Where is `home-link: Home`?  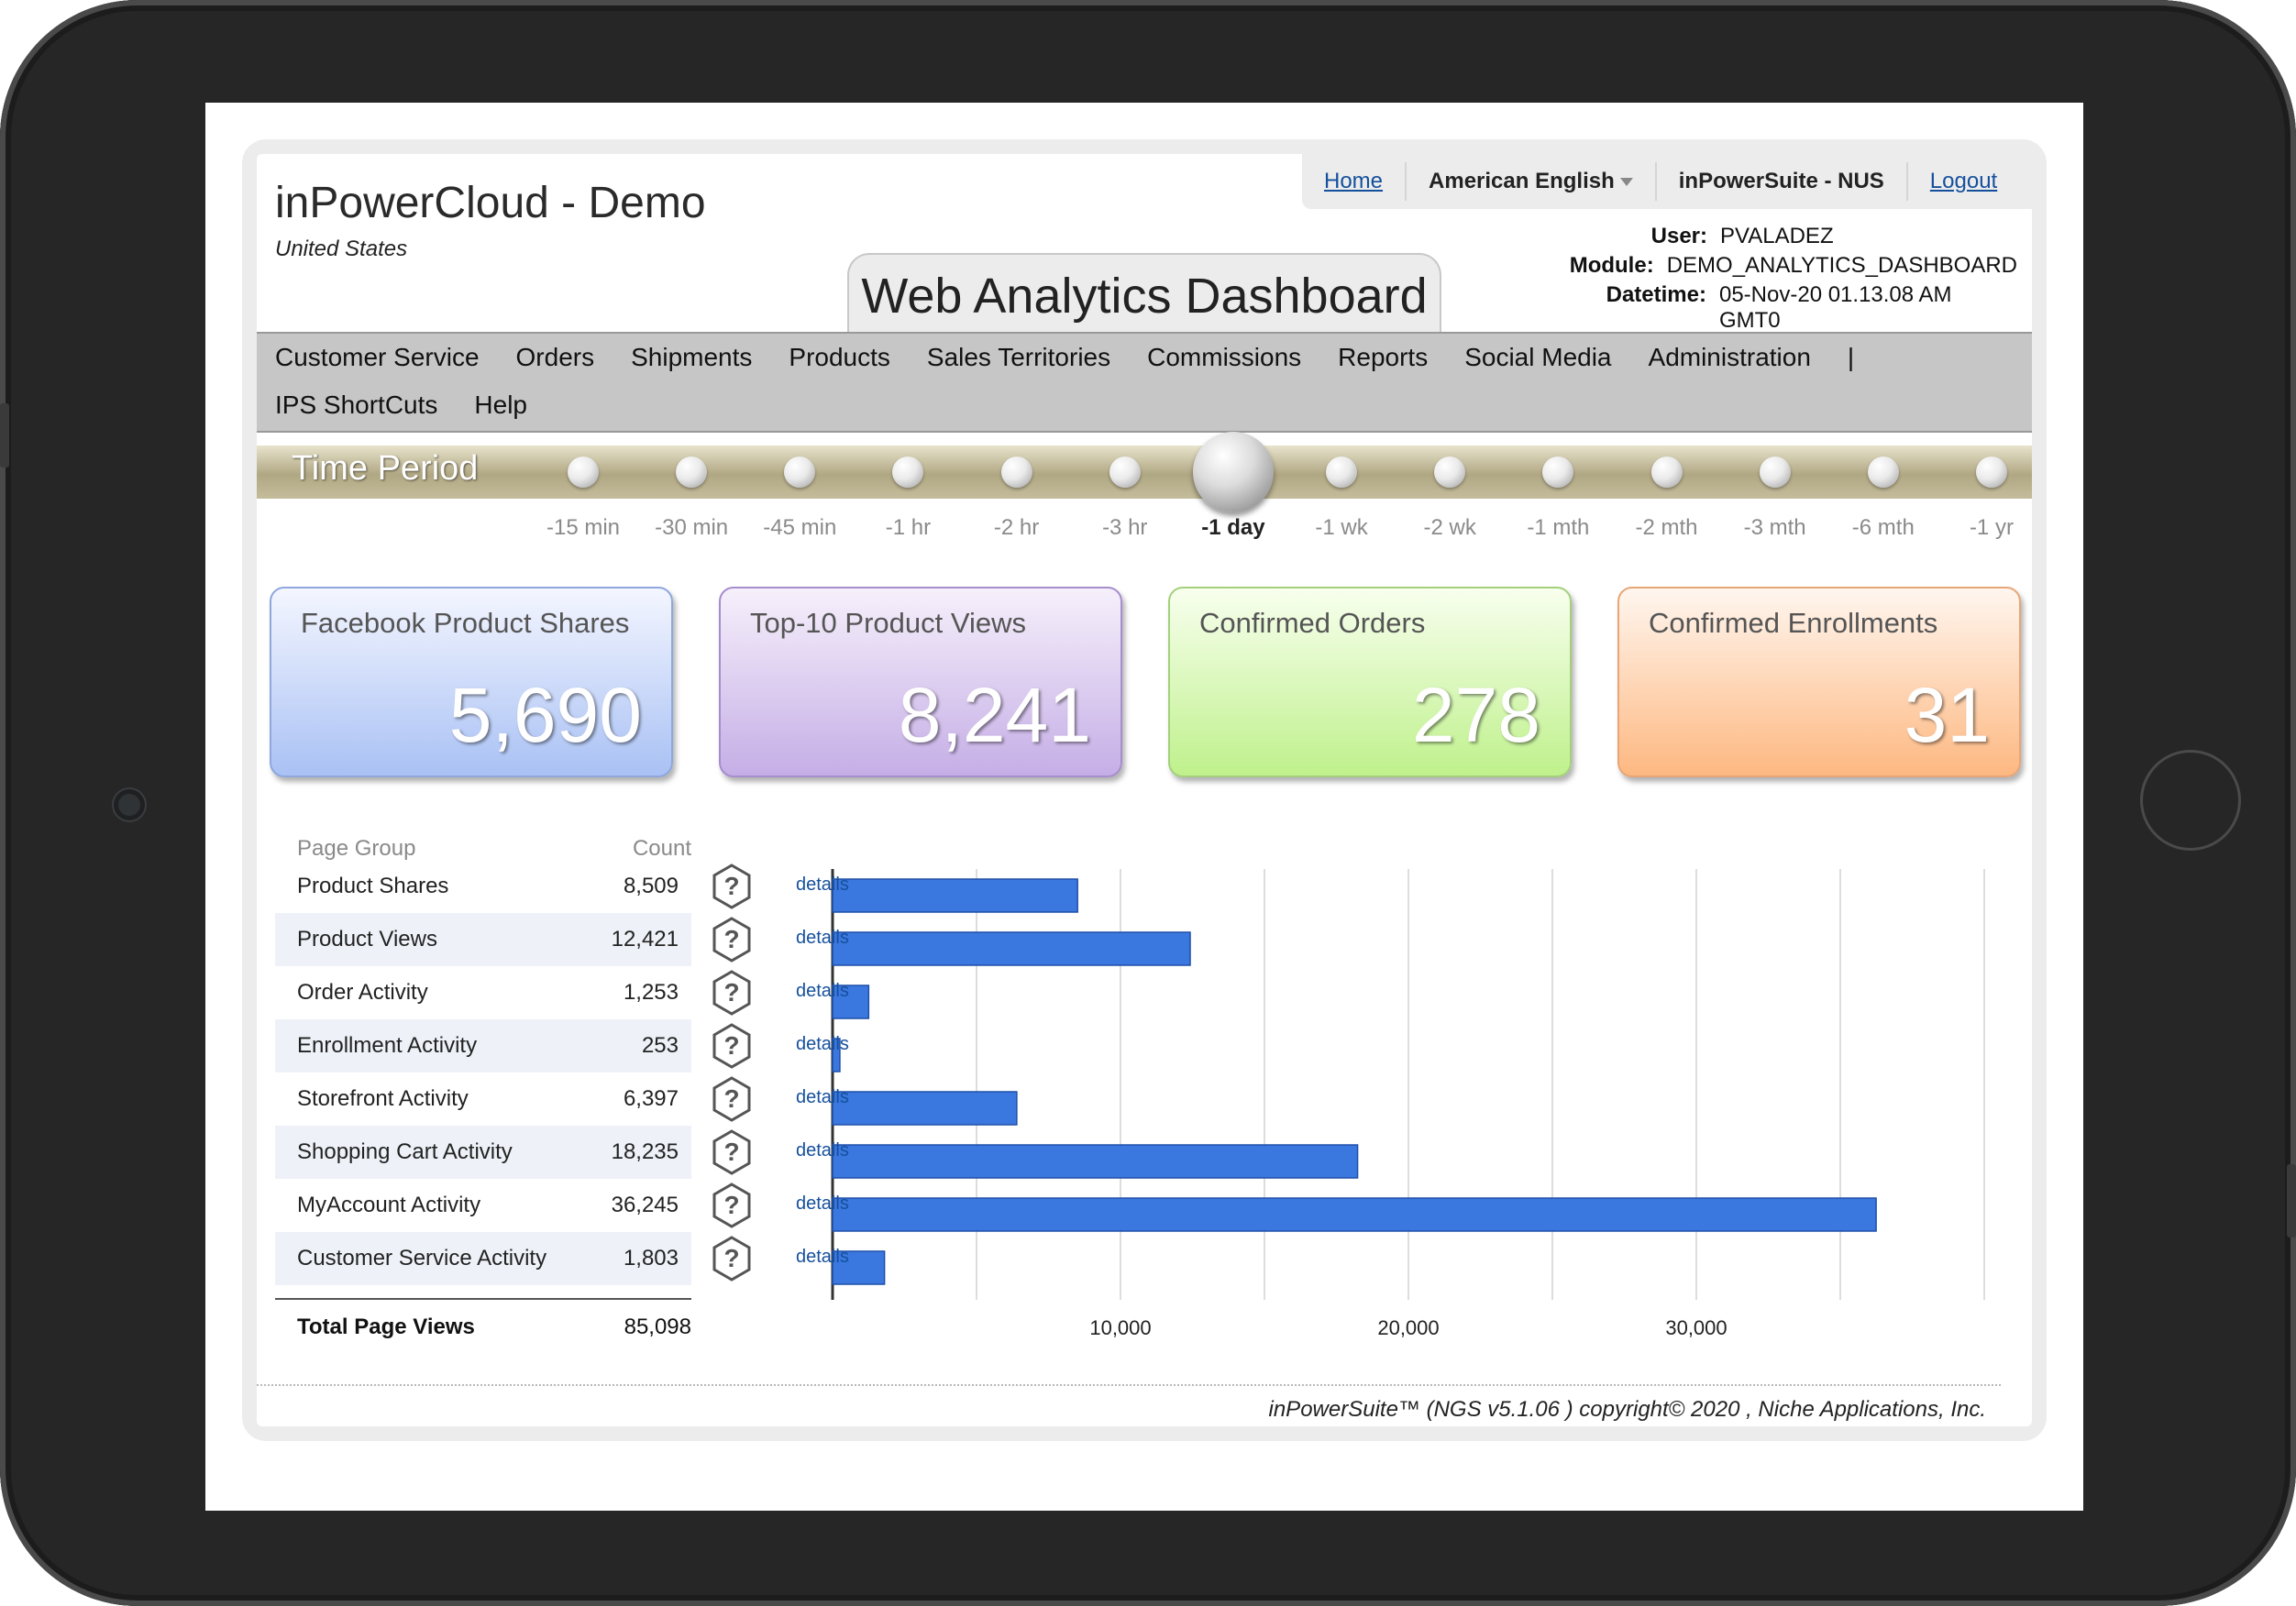 home-link: Home is located at coordinates (1354, 181).